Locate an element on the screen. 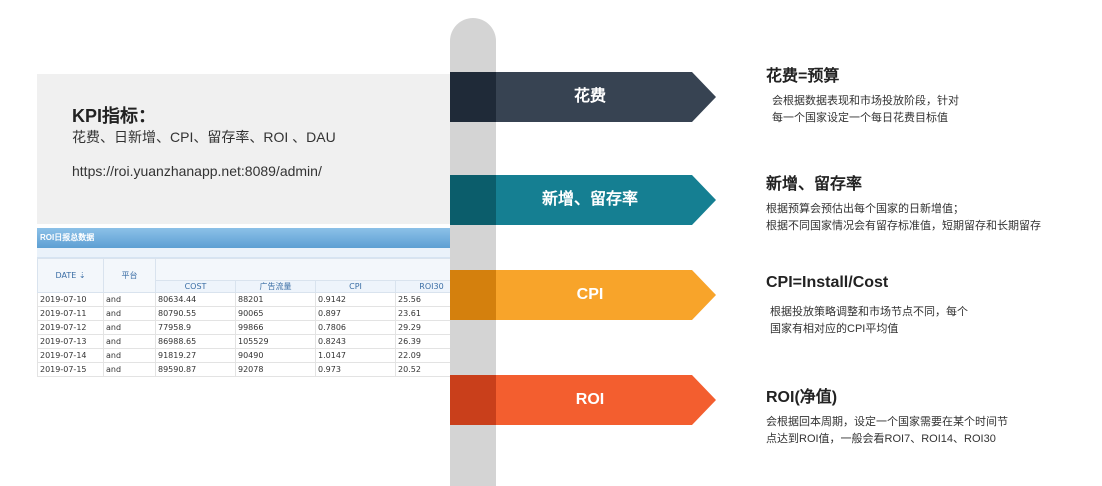  arrow-label-roi: ROI is located at coordinates (590, 399).